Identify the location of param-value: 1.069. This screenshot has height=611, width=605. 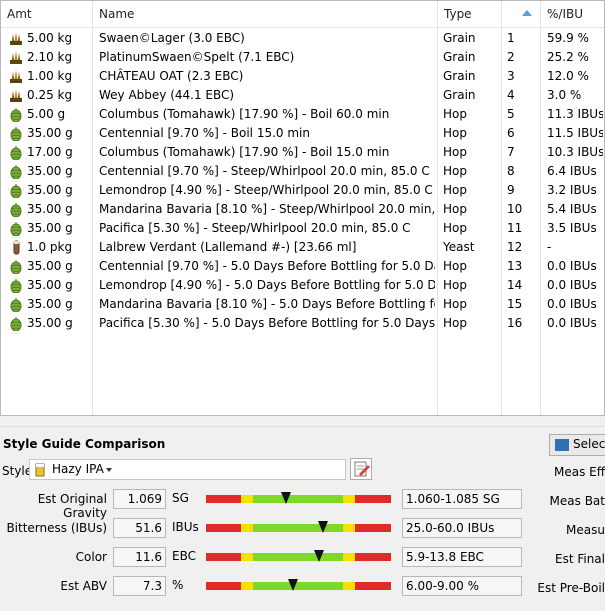
(139, 499).